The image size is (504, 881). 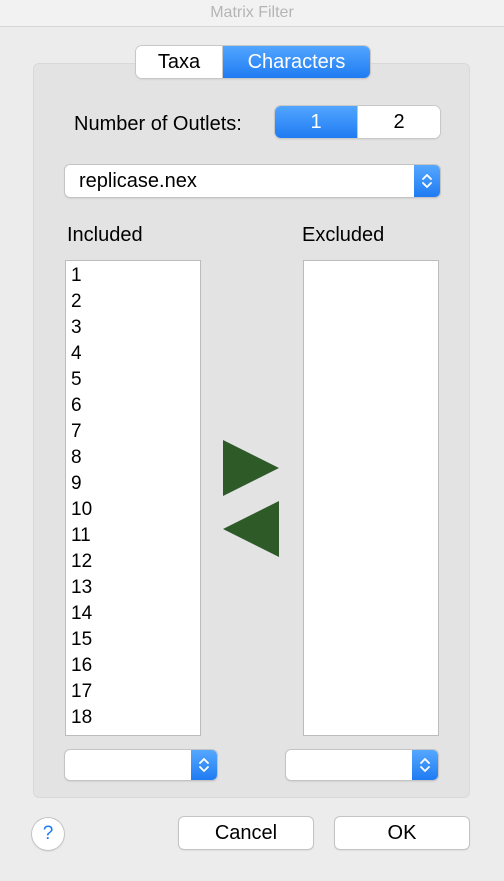 I want to click on list-item: 5, so click(x=133, y=380).